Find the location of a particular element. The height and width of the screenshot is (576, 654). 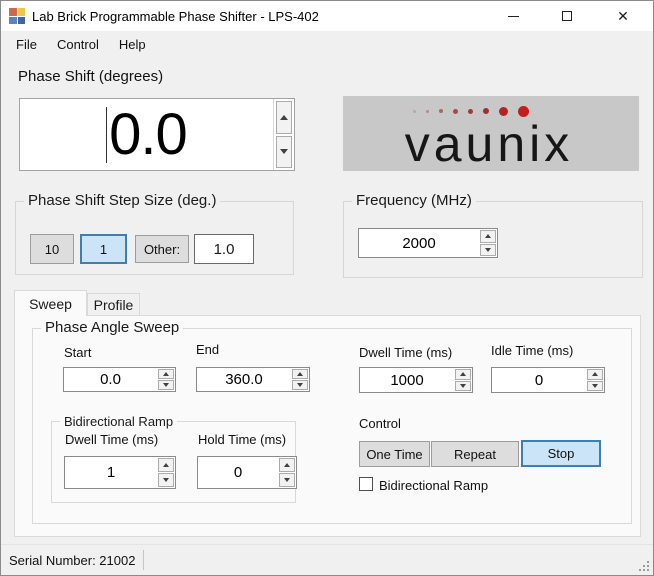

phase-shift-spinner is located at coordinates (283, 134).